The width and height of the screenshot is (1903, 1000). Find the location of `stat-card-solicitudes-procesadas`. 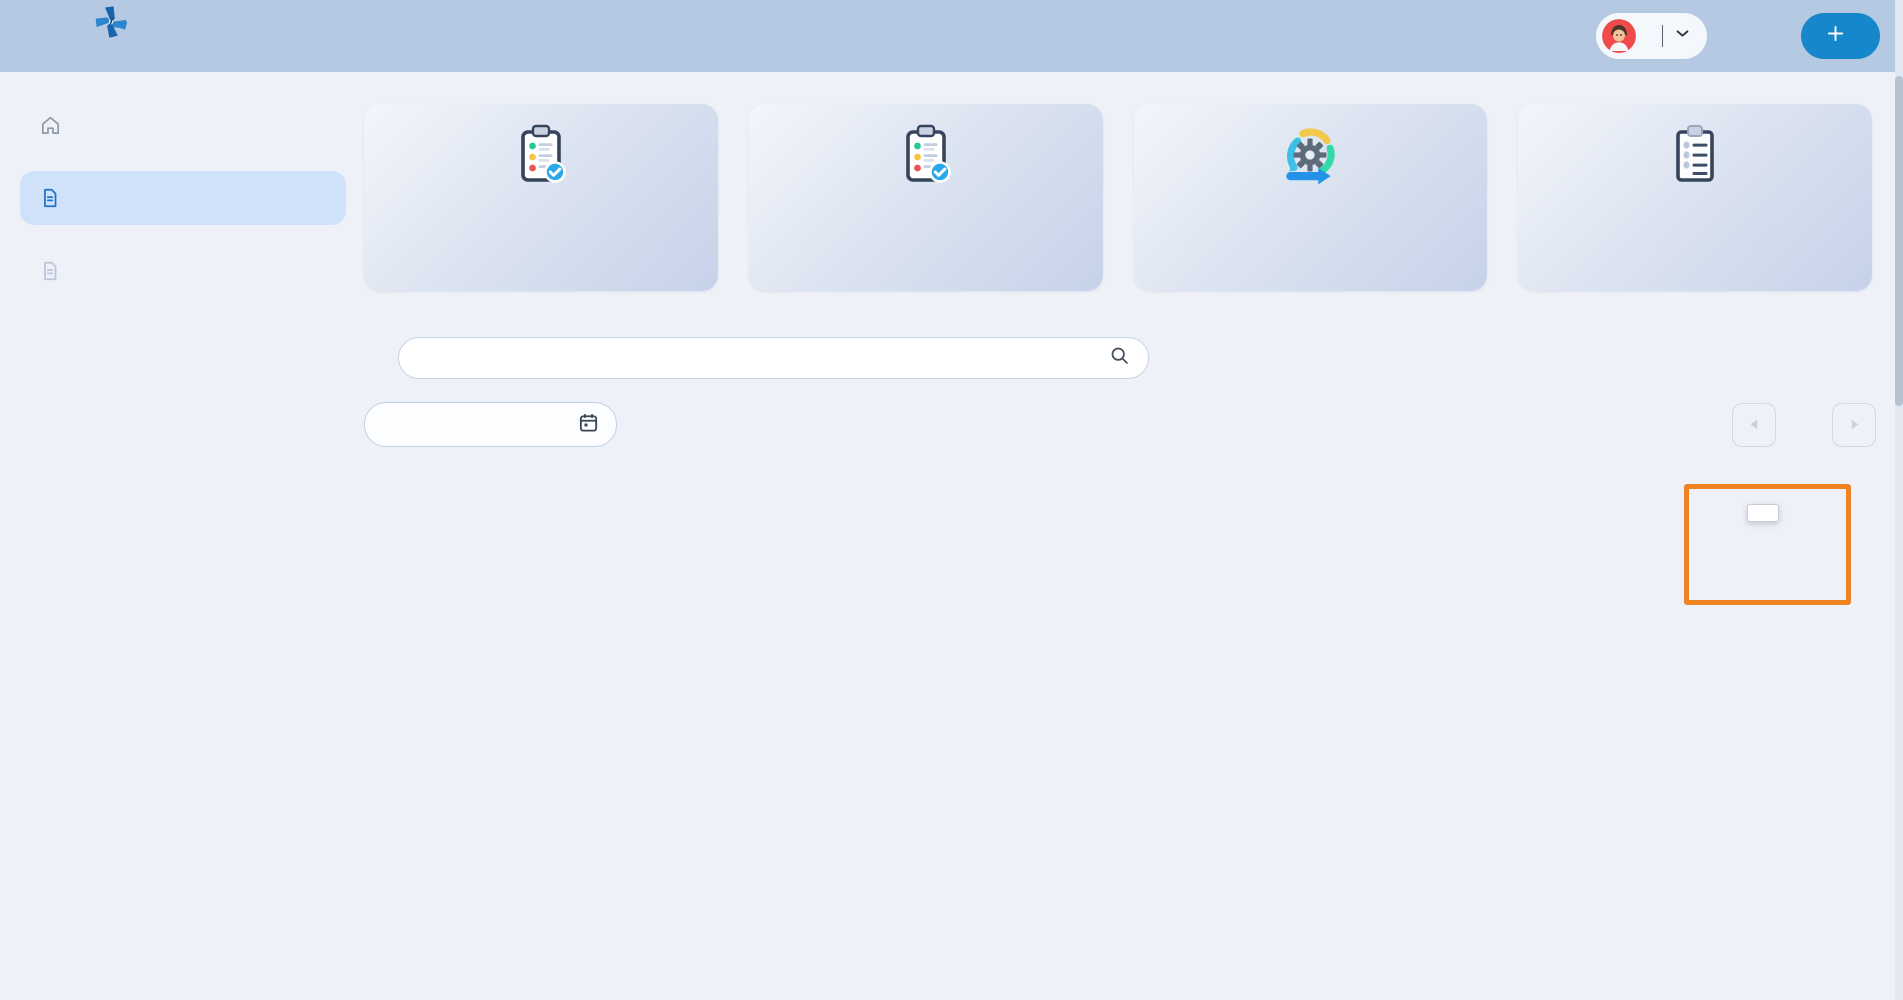

stat-card-solicitudes-procesadas is located at coordinates (925, 197).